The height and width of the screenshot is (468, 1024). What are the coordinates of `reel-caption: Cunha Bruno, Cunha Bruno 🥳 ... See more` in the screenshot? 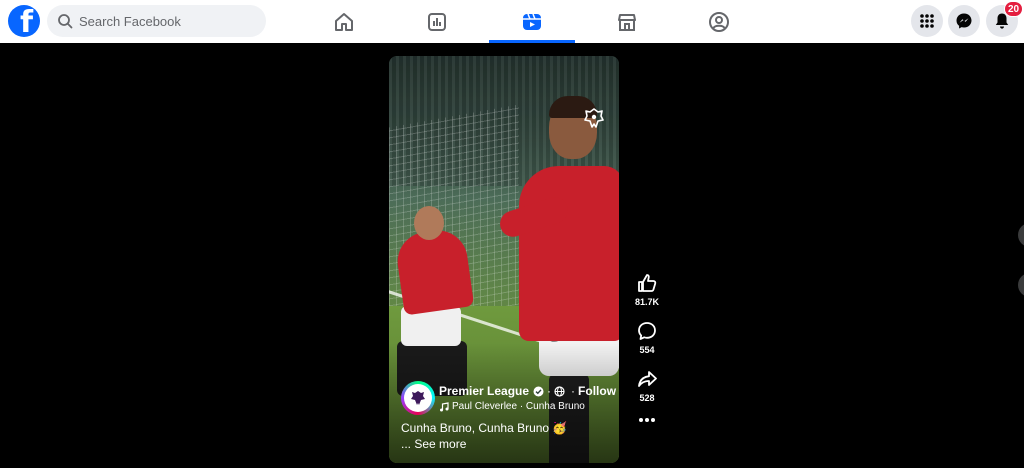 It's located at (484, 436).